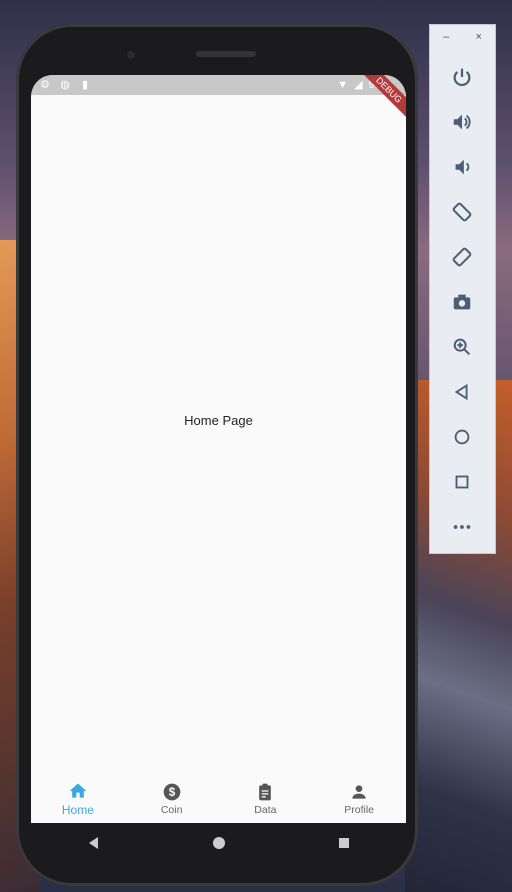 The width and height of the screenshot is (512, 892). I want to click on volume-down-icon, so click(462, 167).